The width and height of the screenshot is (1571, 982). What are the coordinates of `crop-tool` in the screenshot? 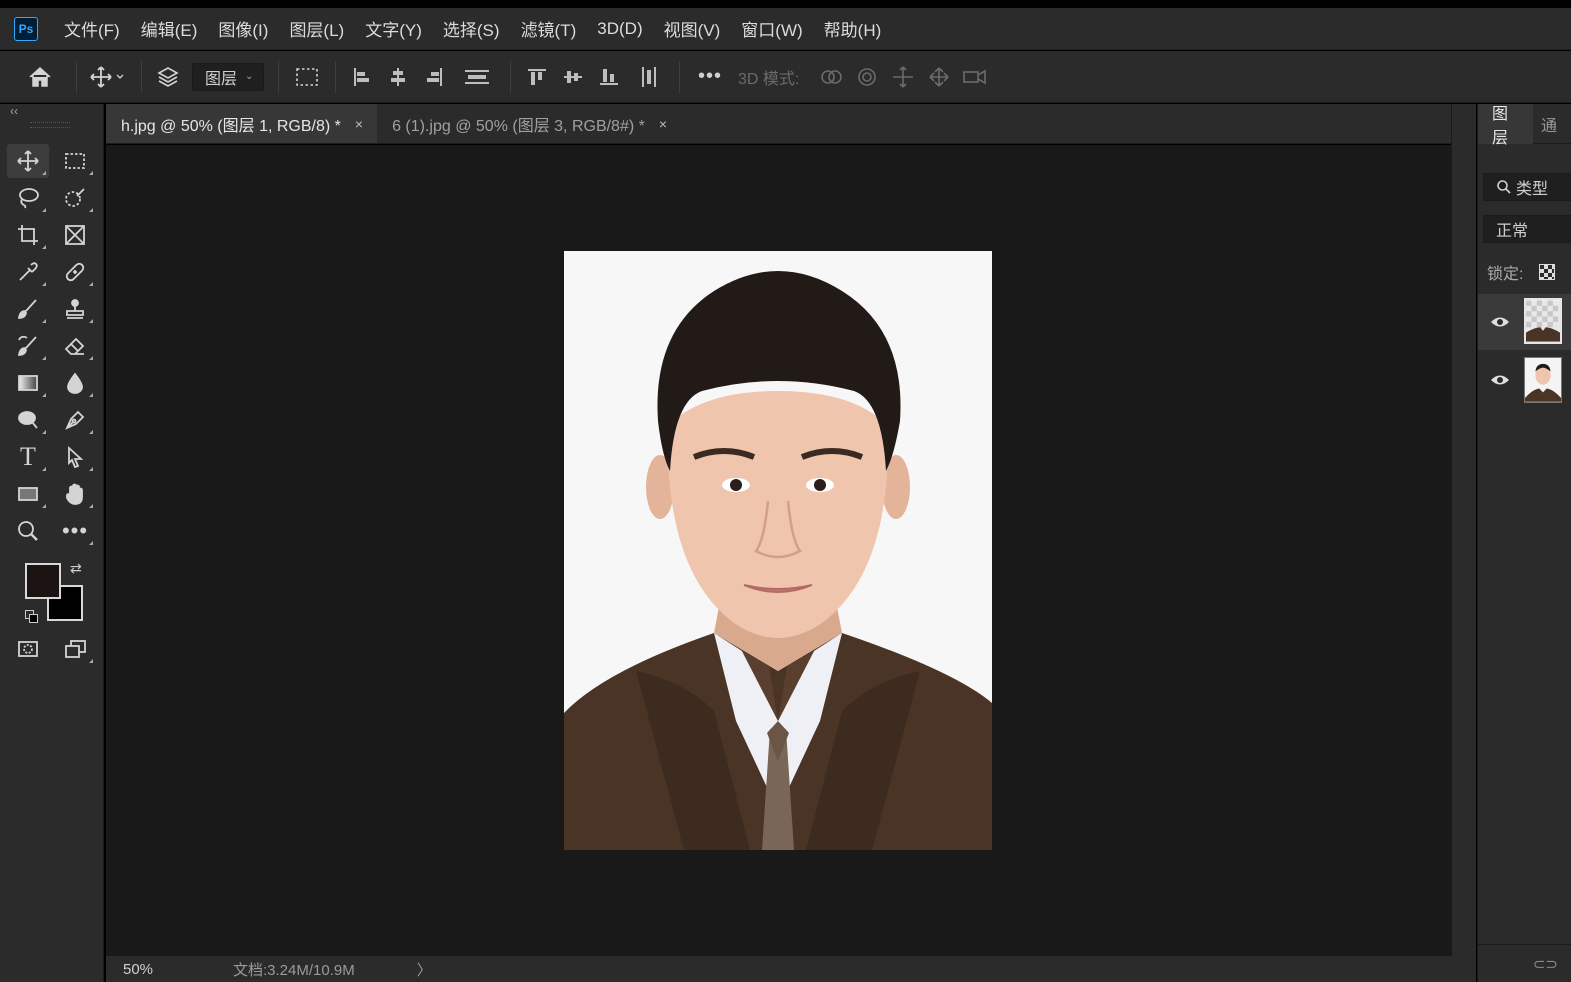 It's located at (28, 235).